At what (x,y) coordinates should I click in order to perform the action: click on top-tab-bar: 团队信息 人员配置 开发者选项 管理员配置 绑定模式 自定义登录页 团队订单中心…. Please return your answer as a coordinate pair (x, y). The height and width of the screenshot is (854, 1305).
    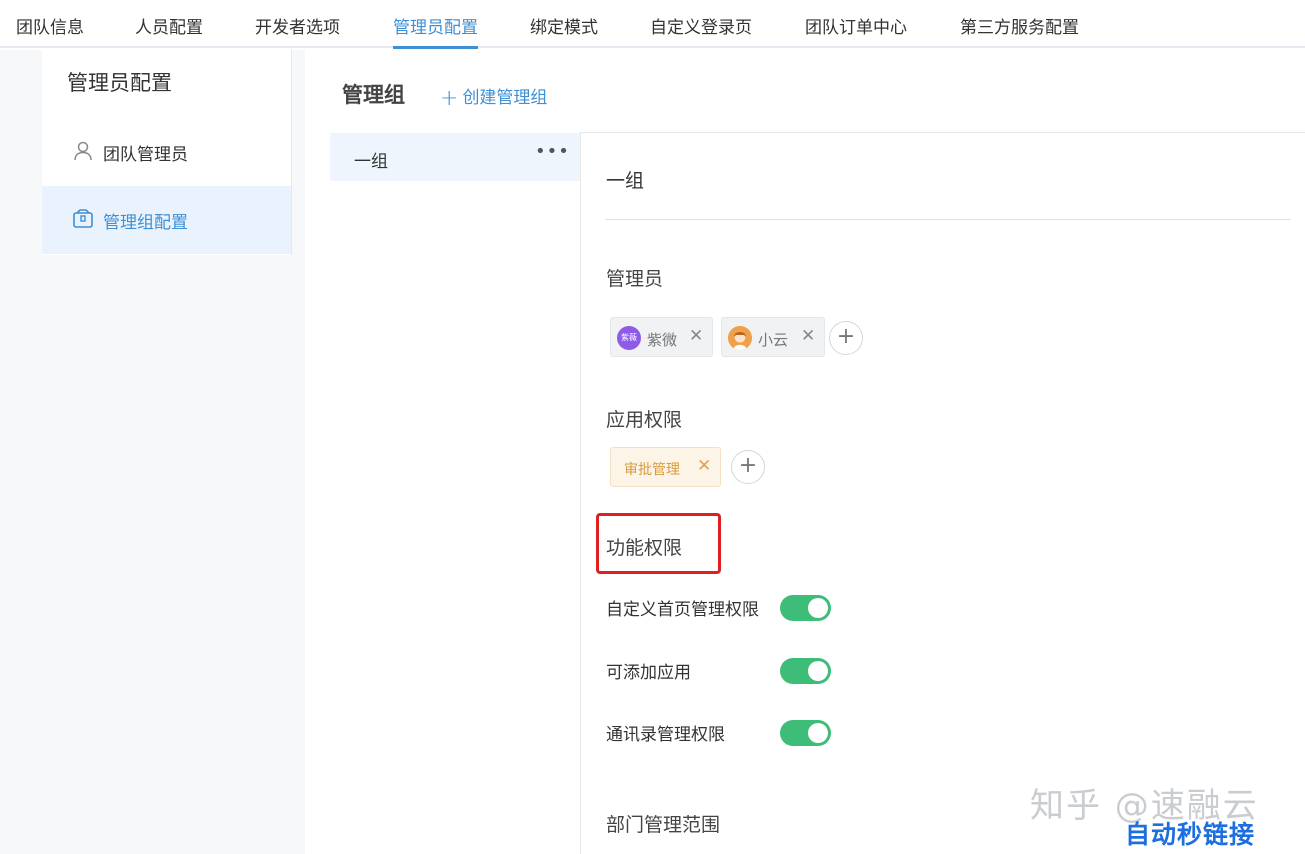
    Looking at the image, I should click on (652, 24).